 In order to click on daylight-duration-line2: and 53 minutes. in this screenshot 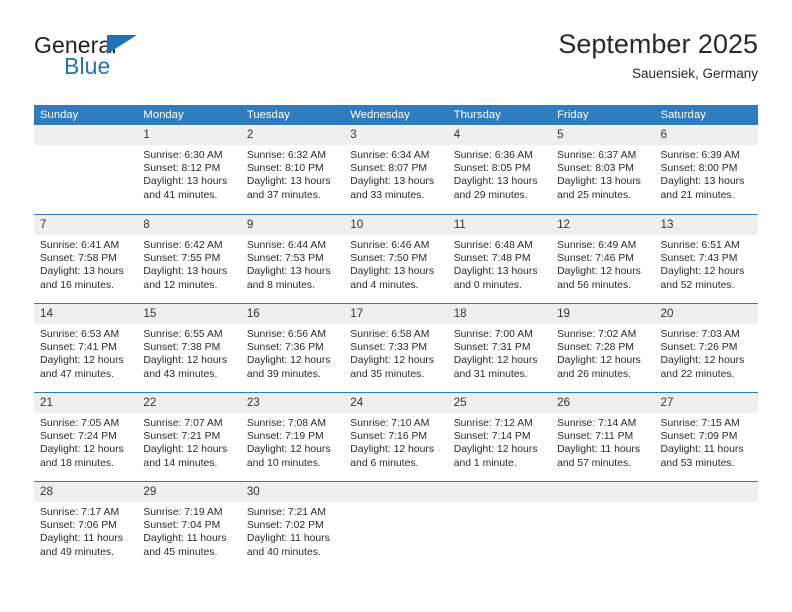, I will do `click(697, 463)`.